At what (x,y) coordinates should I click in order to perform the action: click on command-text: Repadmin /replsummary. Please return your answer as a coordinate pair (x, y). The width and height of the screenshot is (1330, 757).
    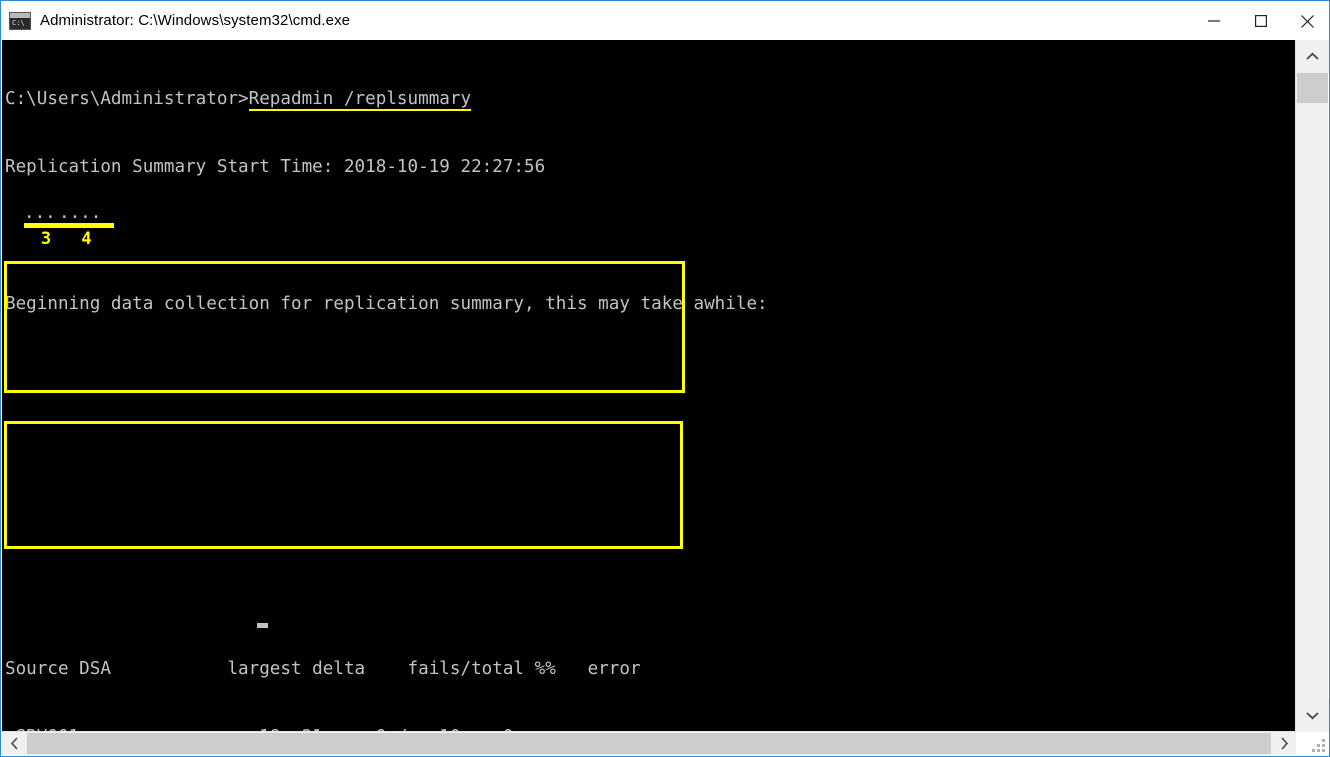
    Looking at the image, I should click on (360, 99).